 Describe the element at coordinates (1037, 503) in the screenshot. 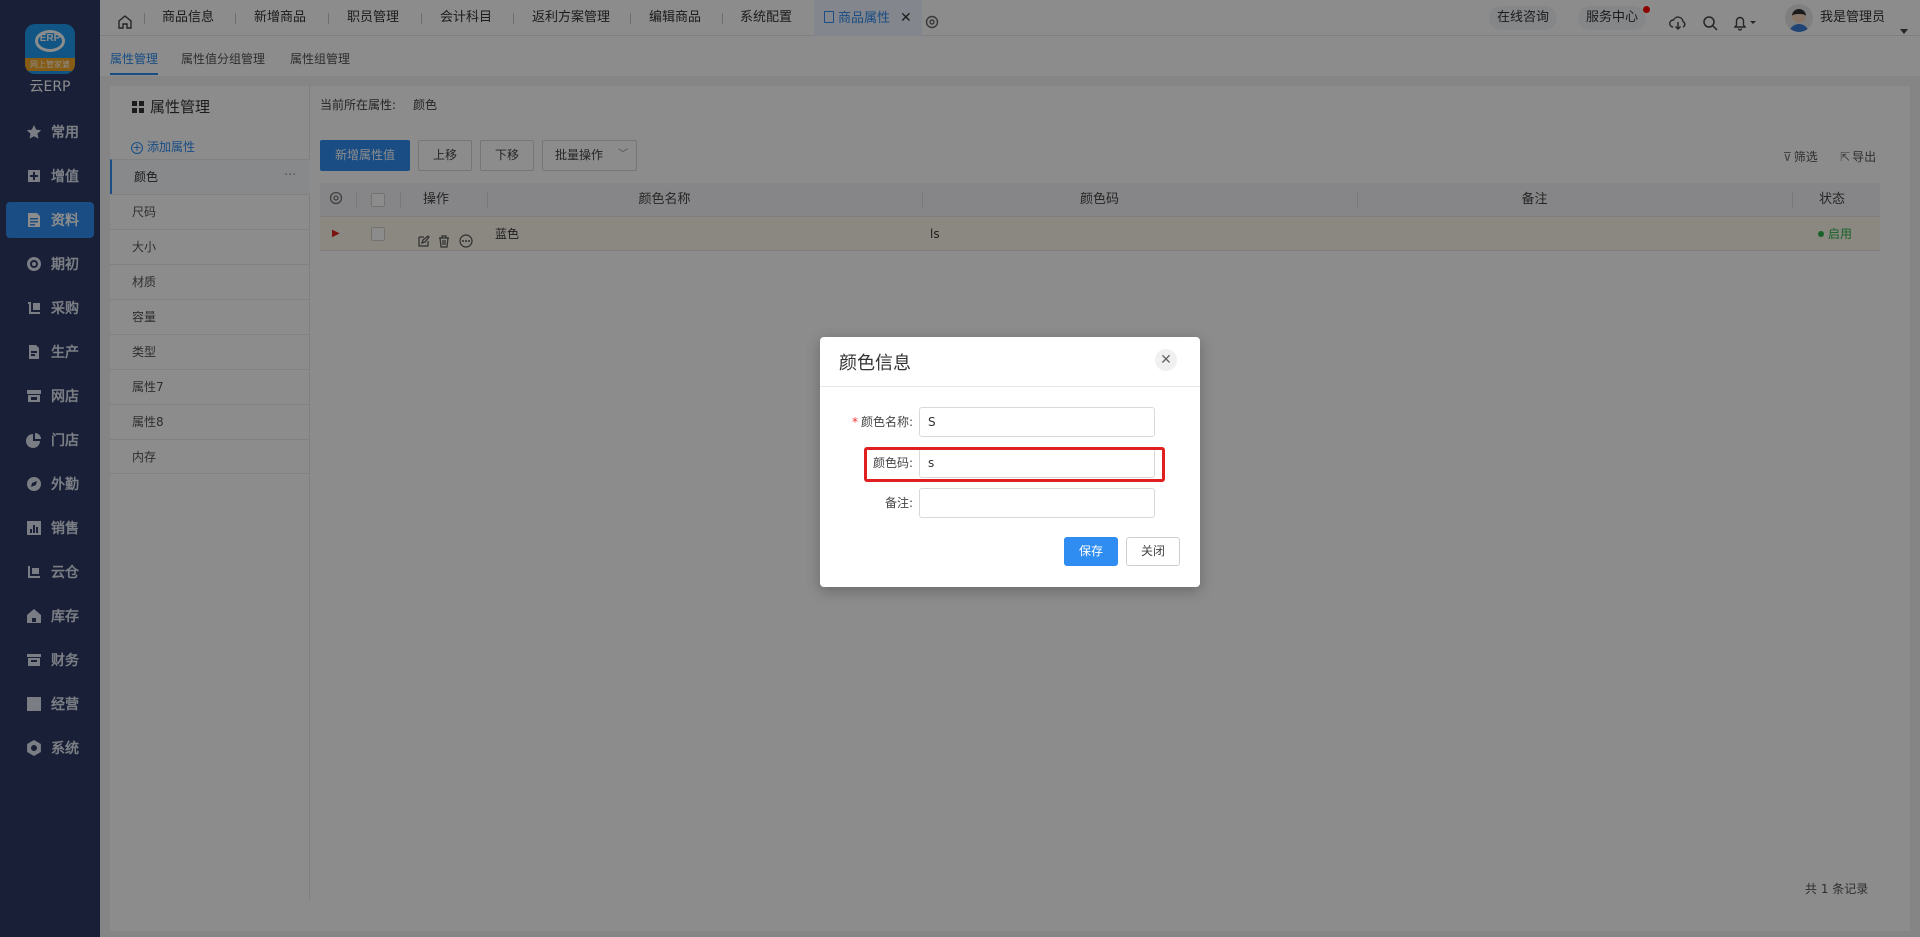

I see `note-input` at that location.